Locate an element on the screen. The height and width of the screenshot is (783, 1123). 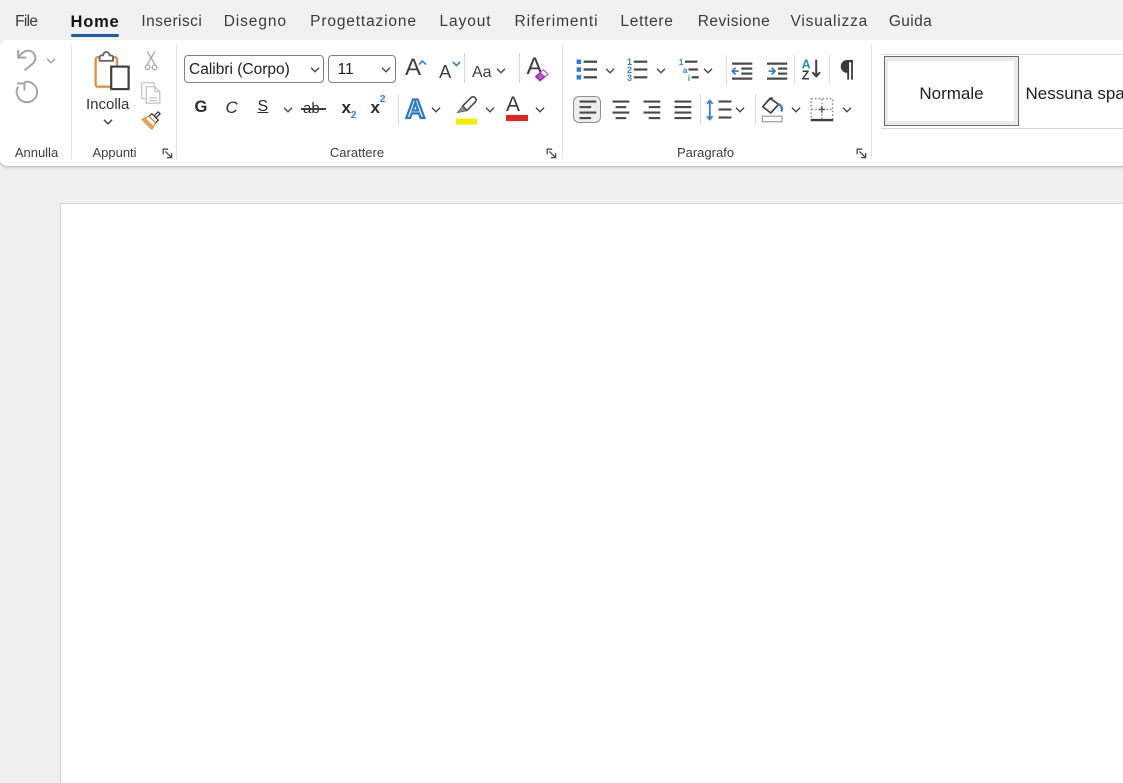
svg-text: 3 is located at coordinates (629, 78).